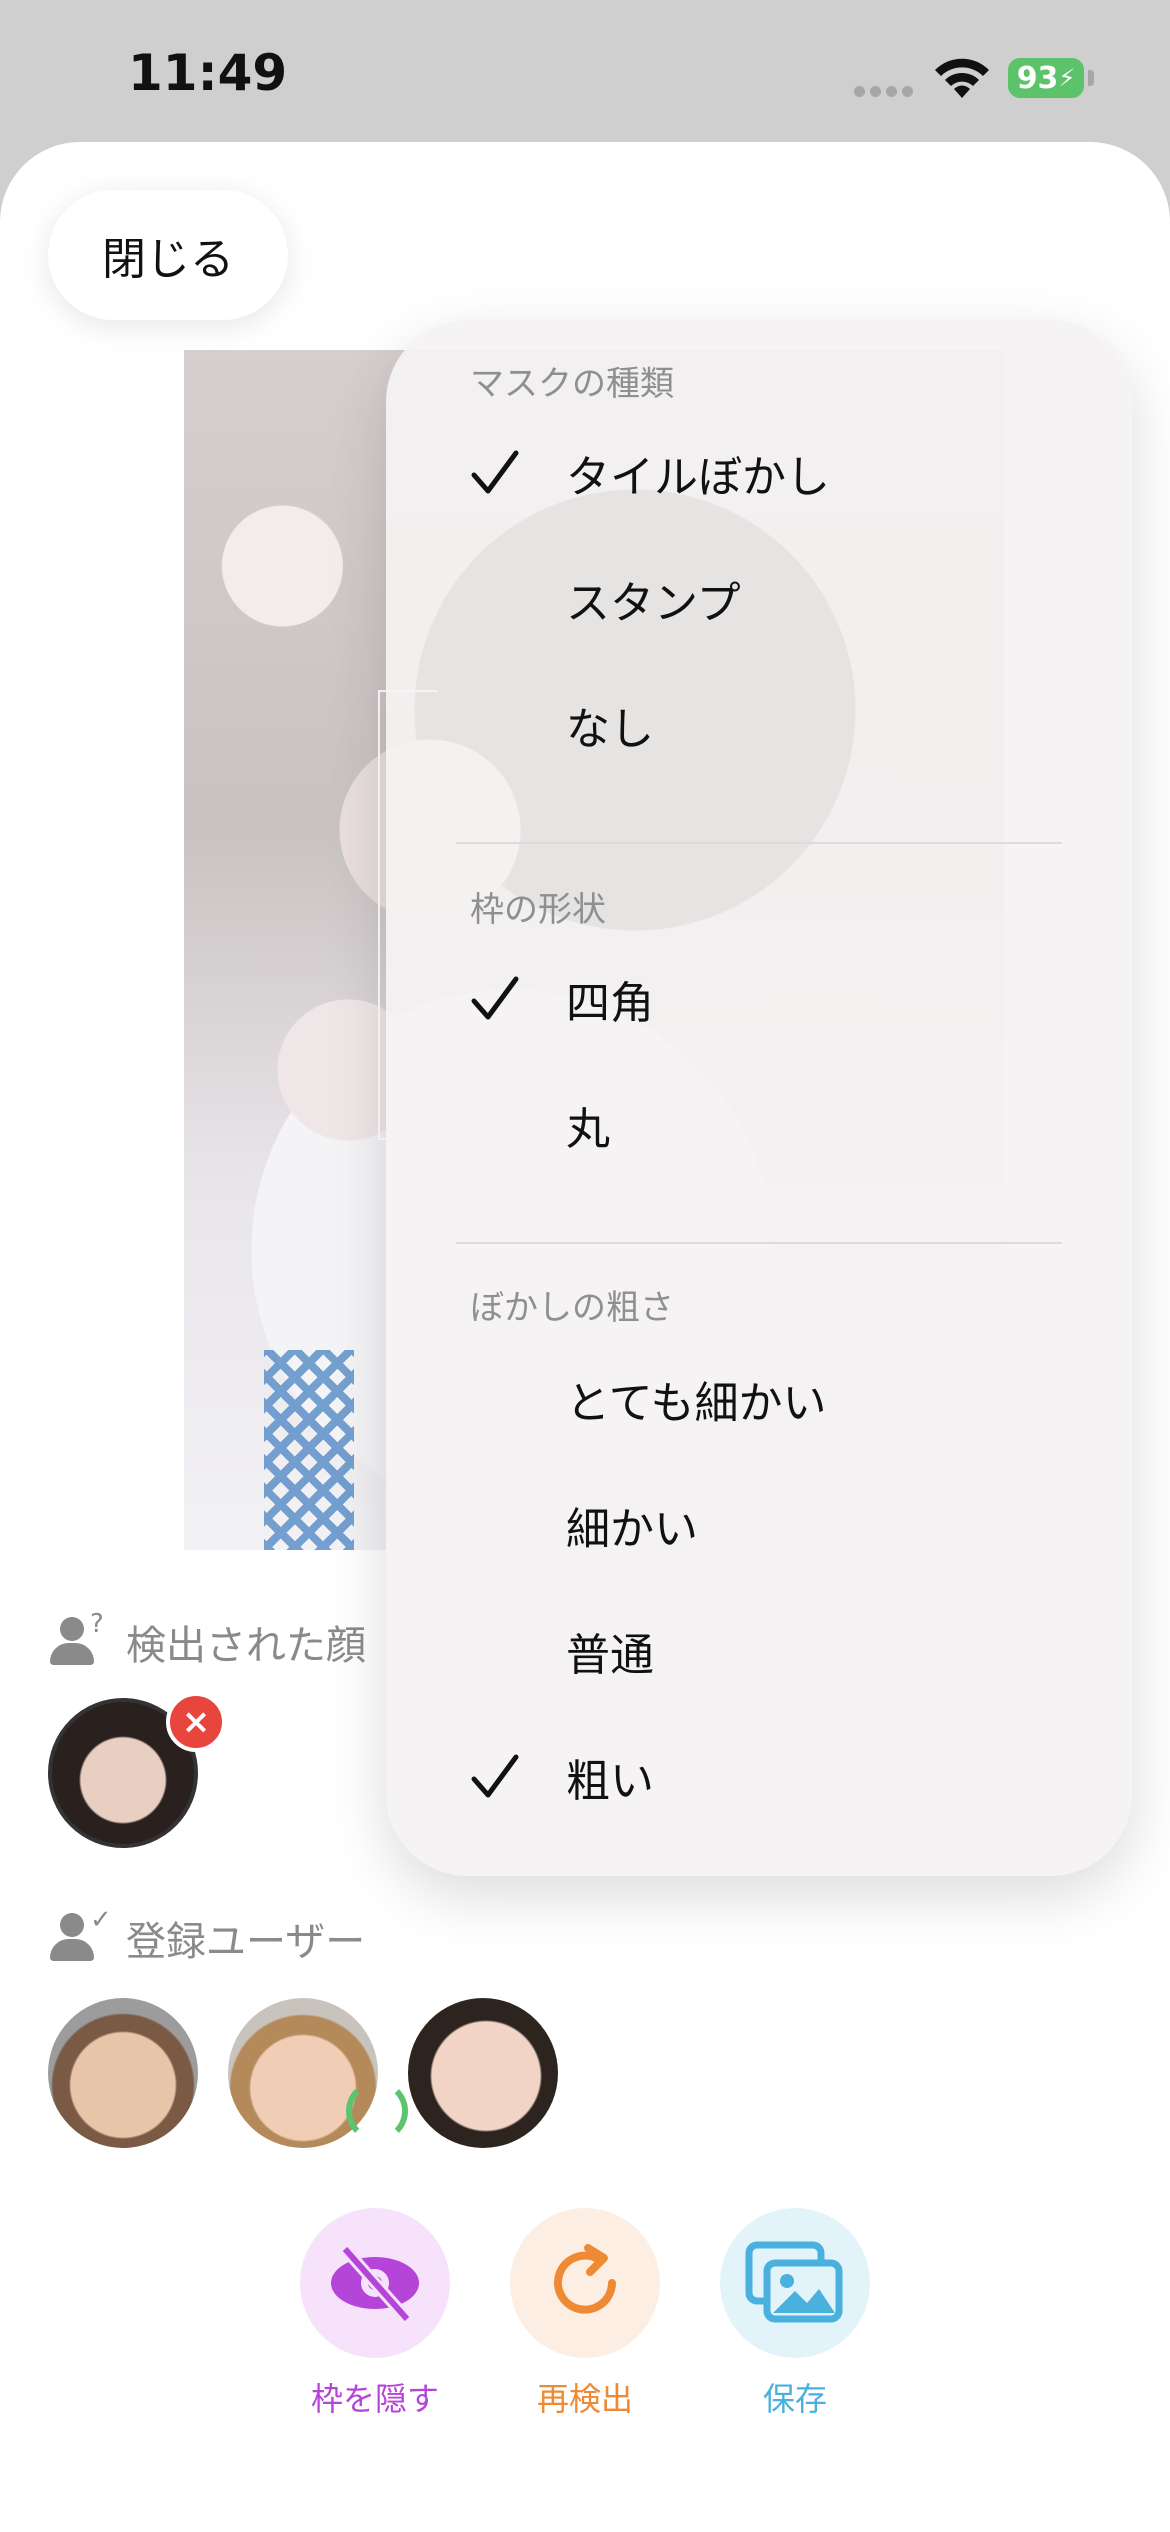 Image resolution: width=1170 pixels, height=2532 pixels. What do you see at coordinates (884, 92) in the screenshot?
I see `signal-icon` at bounding box center [884, 92].